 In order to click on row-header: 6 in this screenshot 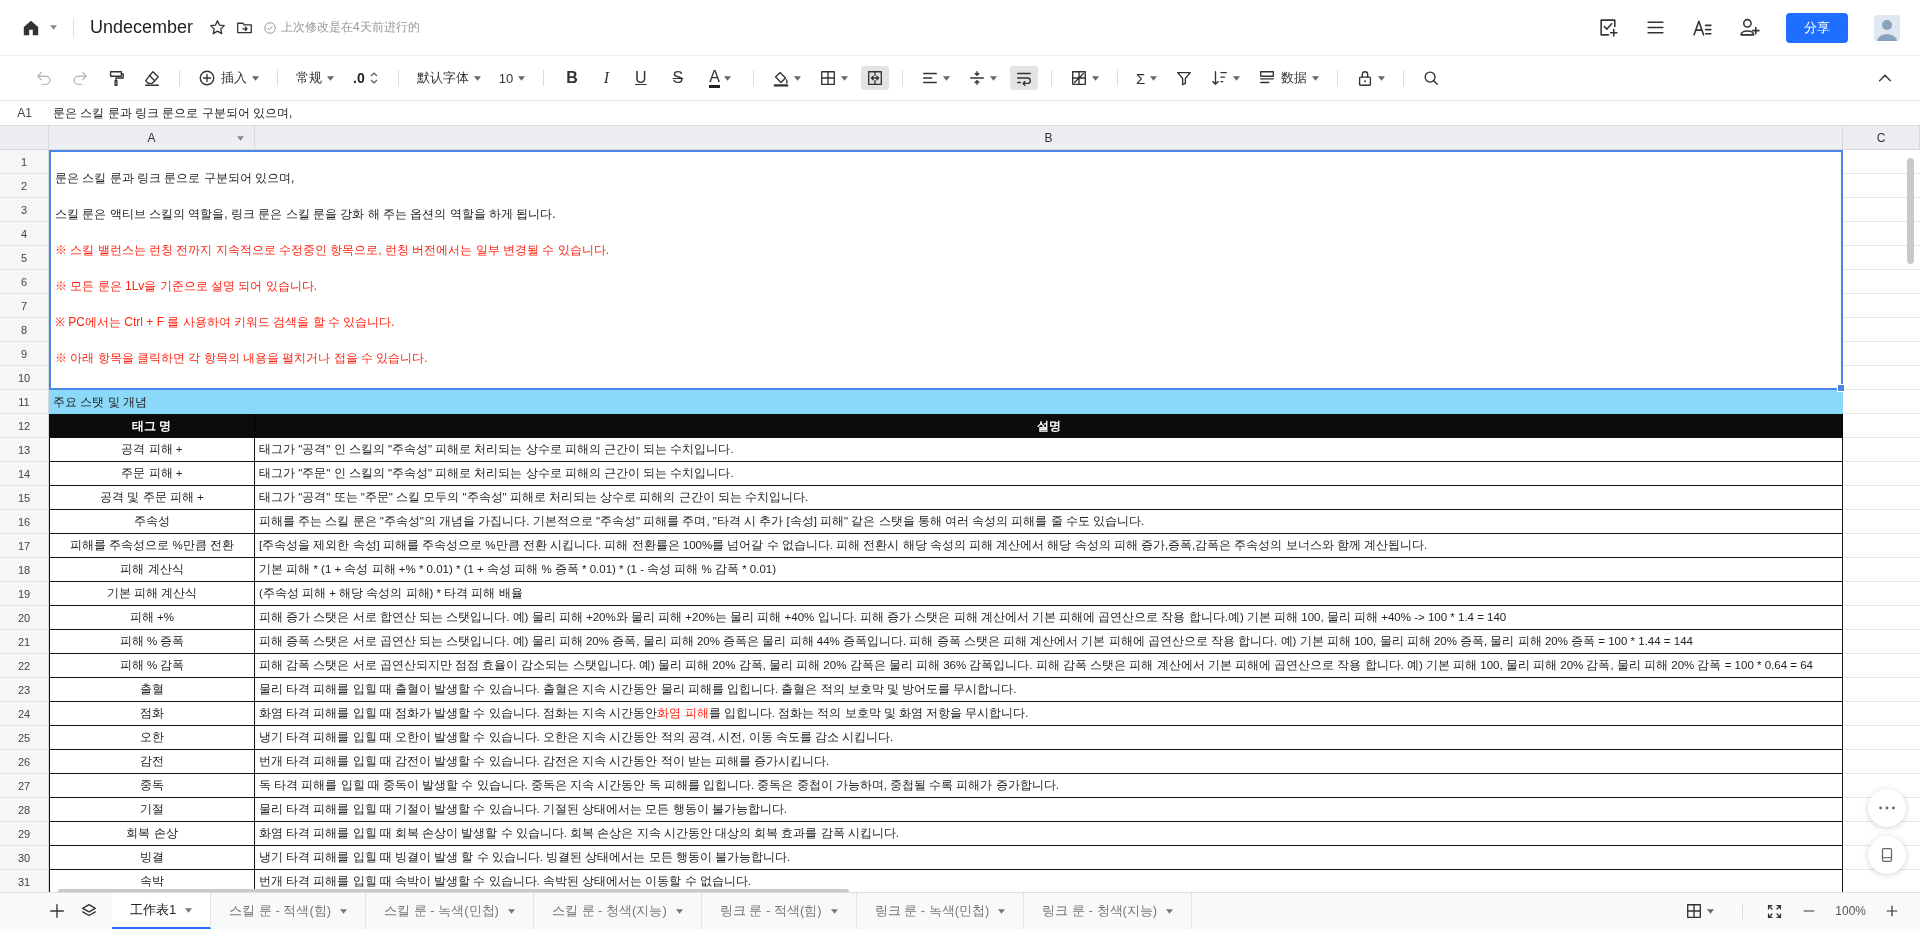, I will do `click(24, 282)`.